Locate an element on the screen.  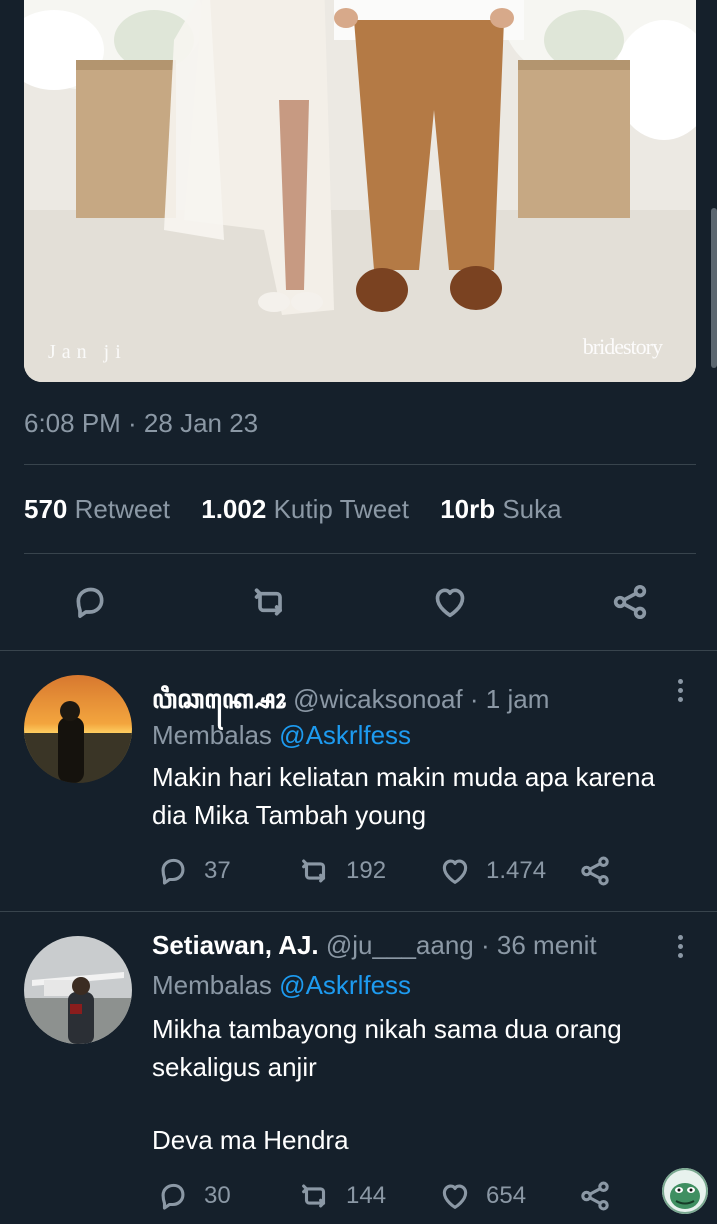
reply-text-extra: Deva ma Hendra is located at coordinates (250, 1140).